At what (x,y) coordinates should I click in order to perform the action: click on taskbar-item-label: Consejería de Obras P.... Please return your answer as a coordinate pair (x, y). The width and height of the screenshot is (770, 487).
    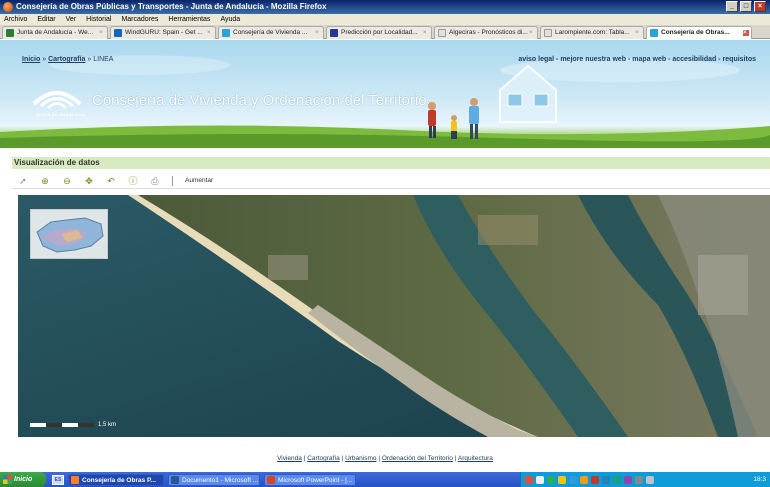
    Looking at the image, I should click on (119, 480).